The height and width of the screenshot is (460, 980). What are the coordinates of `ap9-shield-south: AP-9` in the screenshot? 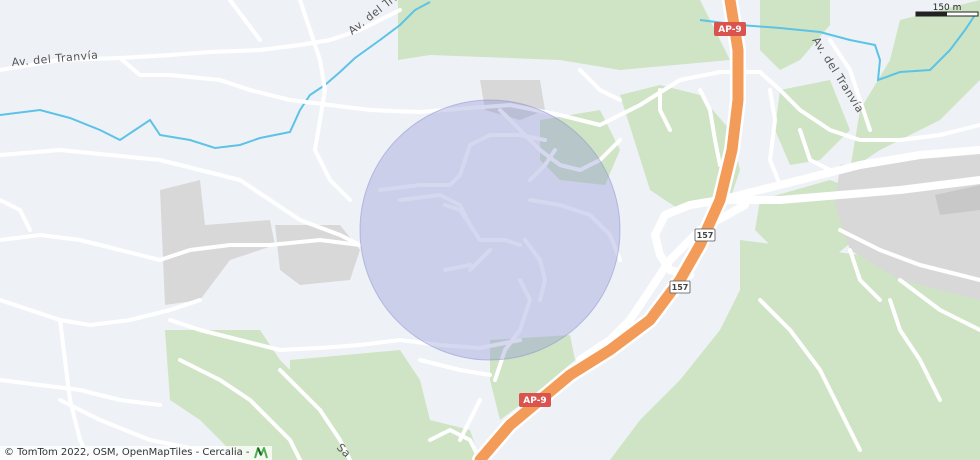 It's located at (535, 400).